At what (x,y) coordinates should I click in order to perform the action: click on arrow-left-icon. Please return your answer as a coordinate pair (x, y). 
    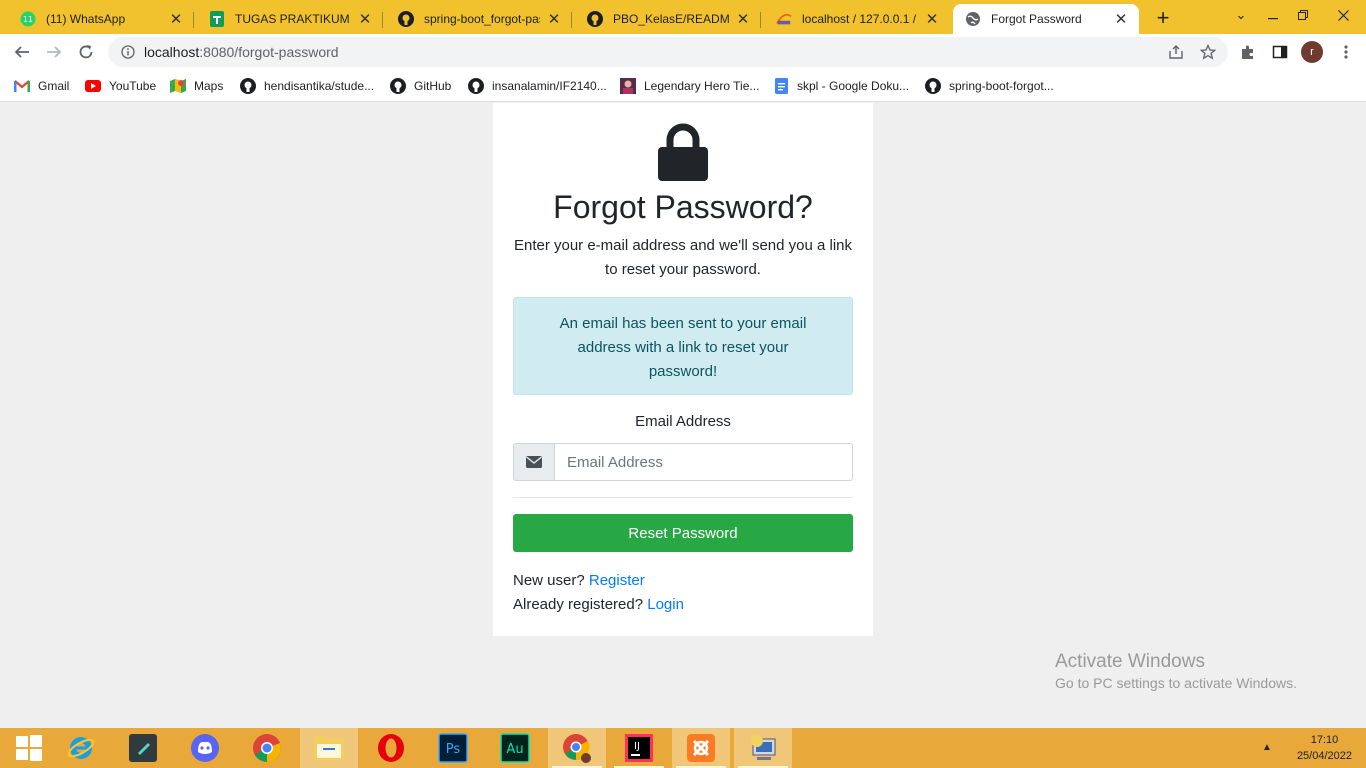
    Looking at the image, I should click on (21, 52).